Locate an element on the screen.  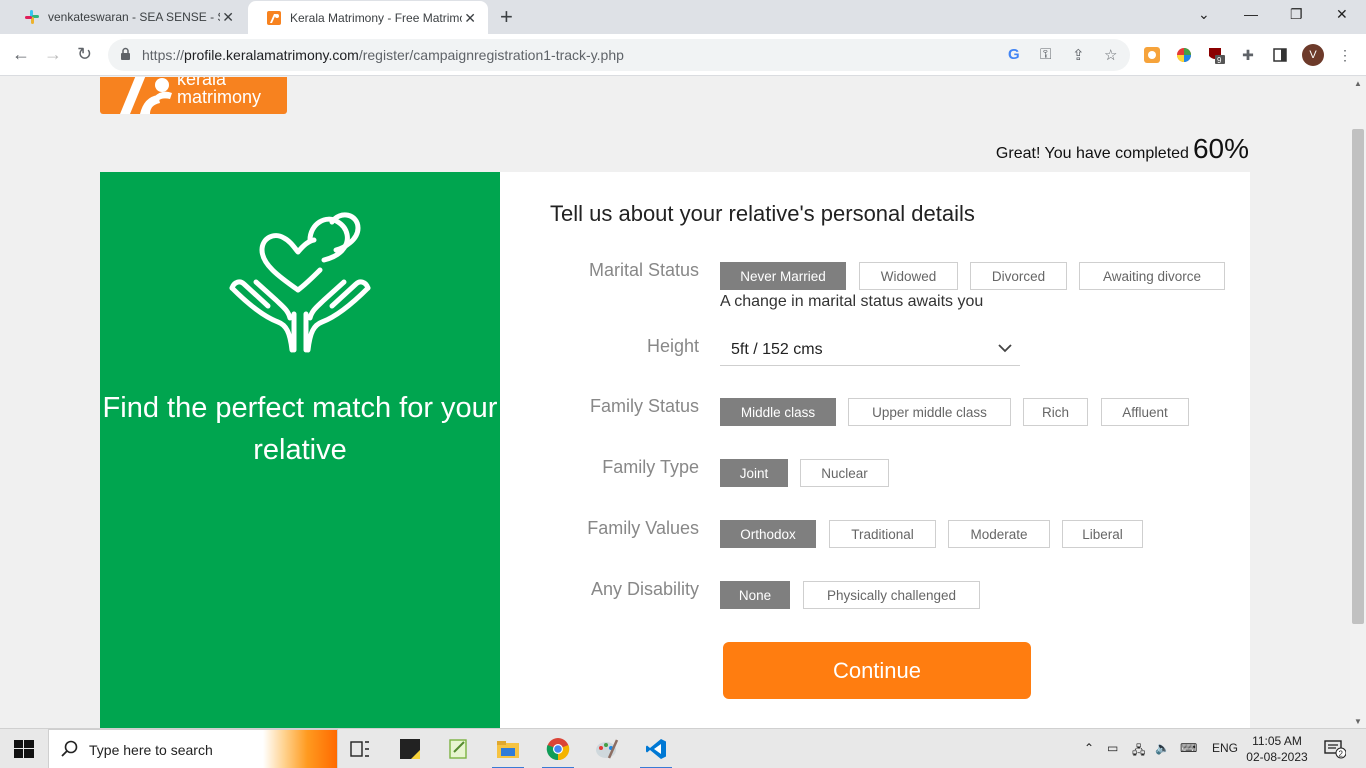
height-select: 5ft / 152 cms is located at coordinates (870, 351).